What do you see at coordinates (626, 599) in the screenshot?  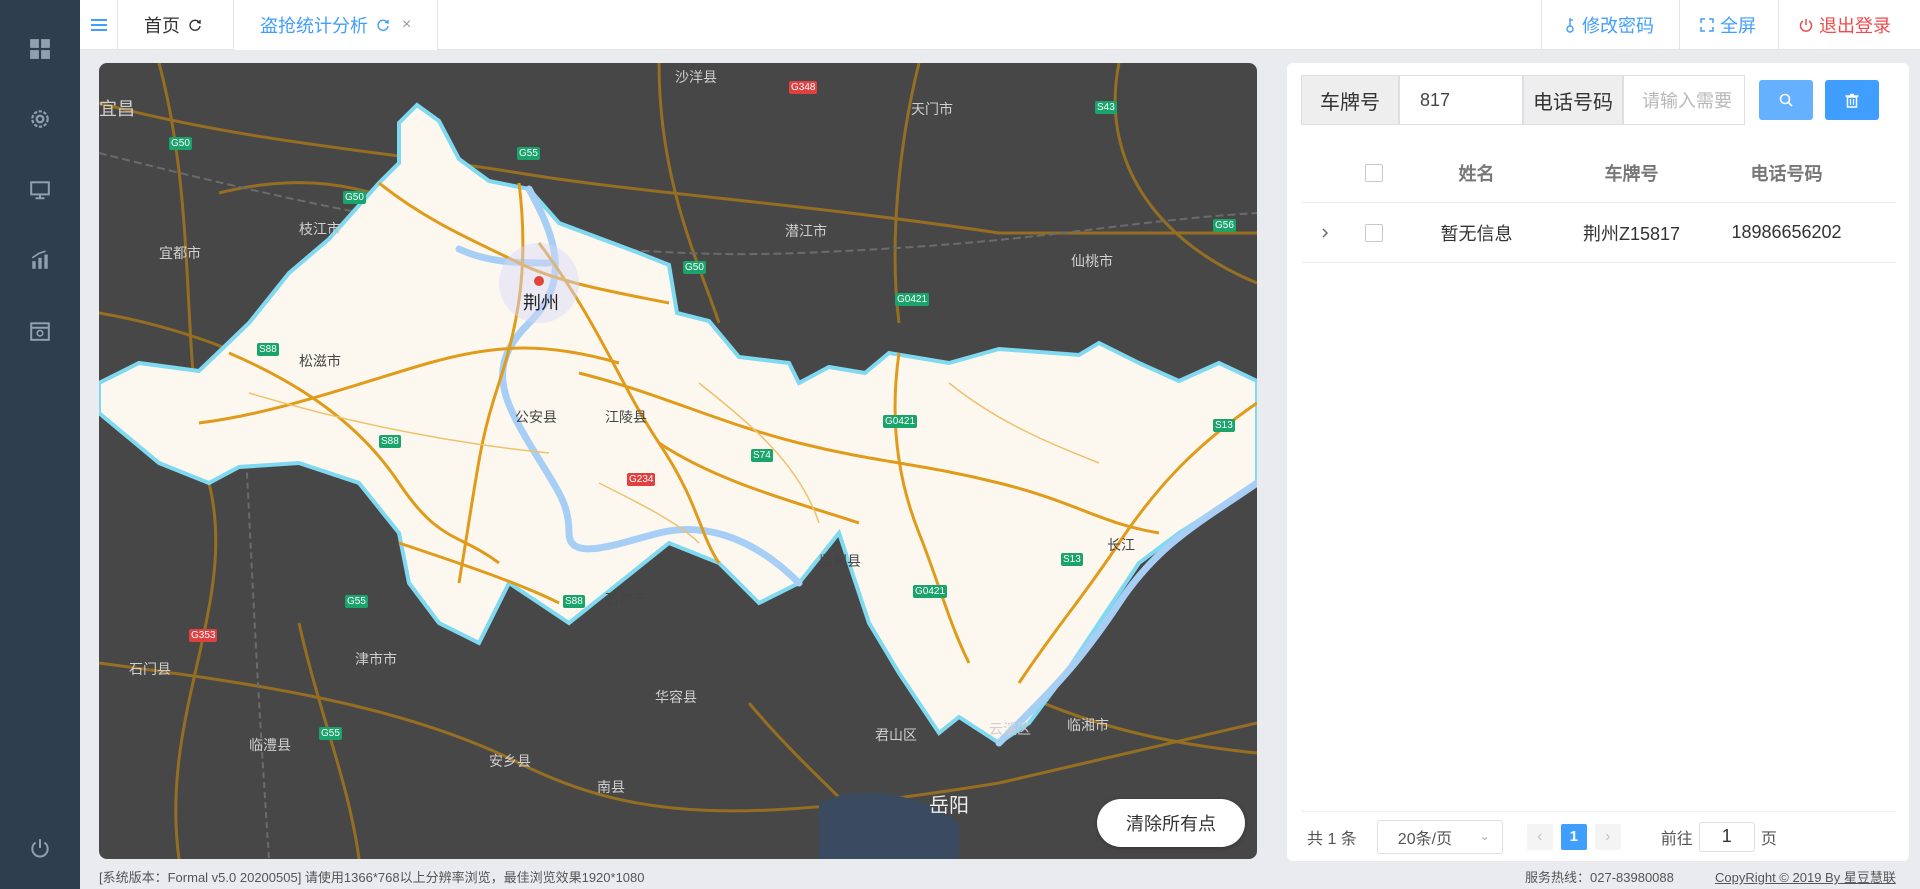 I see `map-label: 石首市` at bounding box center [626, 599].